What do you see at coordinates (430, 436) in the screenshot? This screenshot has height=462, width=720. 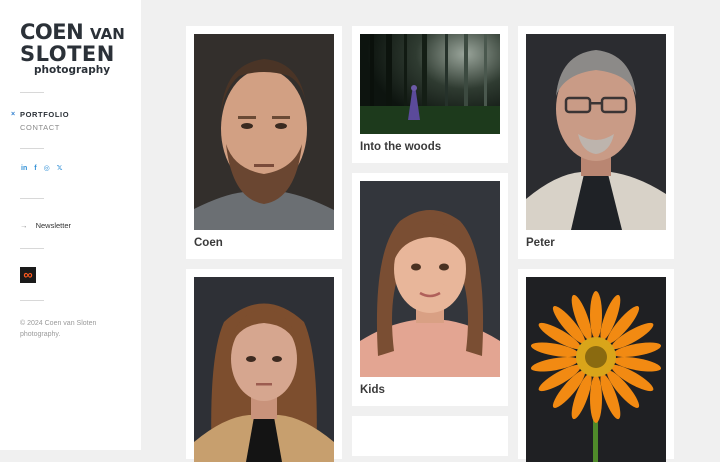 I see `gallery-card-empty` at bounding box center [430, 436].